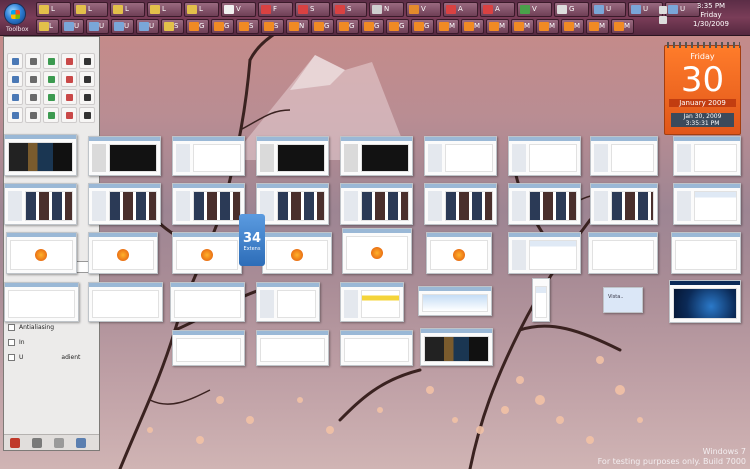 Image resolution: width=750 pixels, height=469 pixels. Describe the element at coordinates (15, 79) in the screenshot. I see `scissors-tool-icon` at that location.